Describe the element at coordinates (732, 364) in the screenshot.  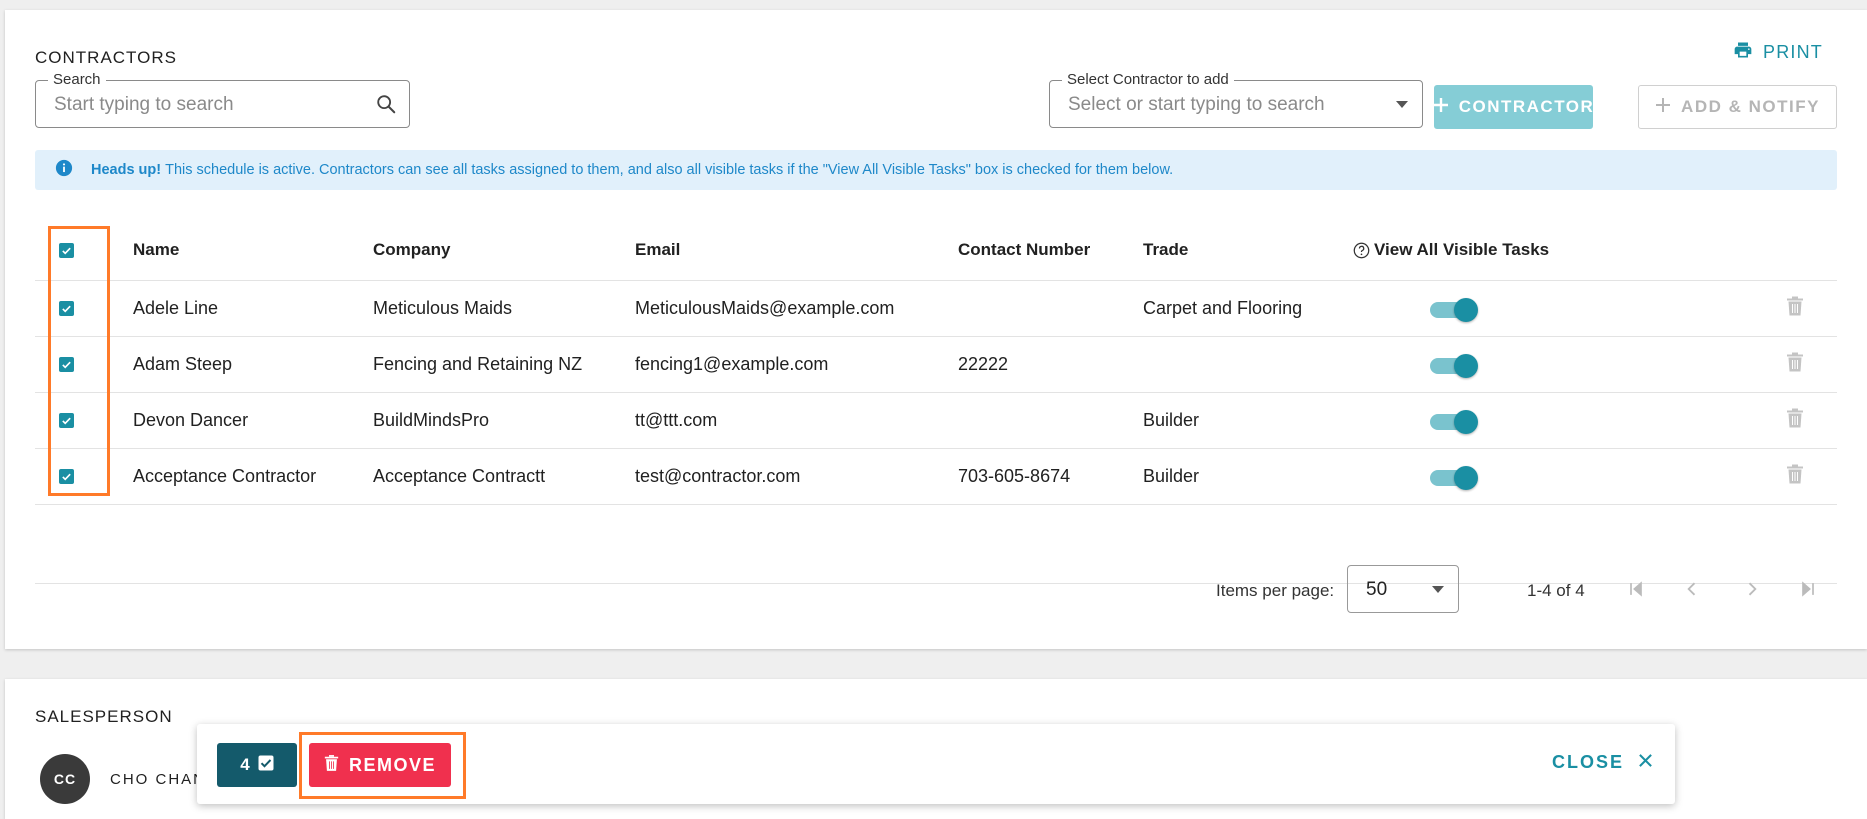
I see `cell-email: fencing1@example.com` at that location.